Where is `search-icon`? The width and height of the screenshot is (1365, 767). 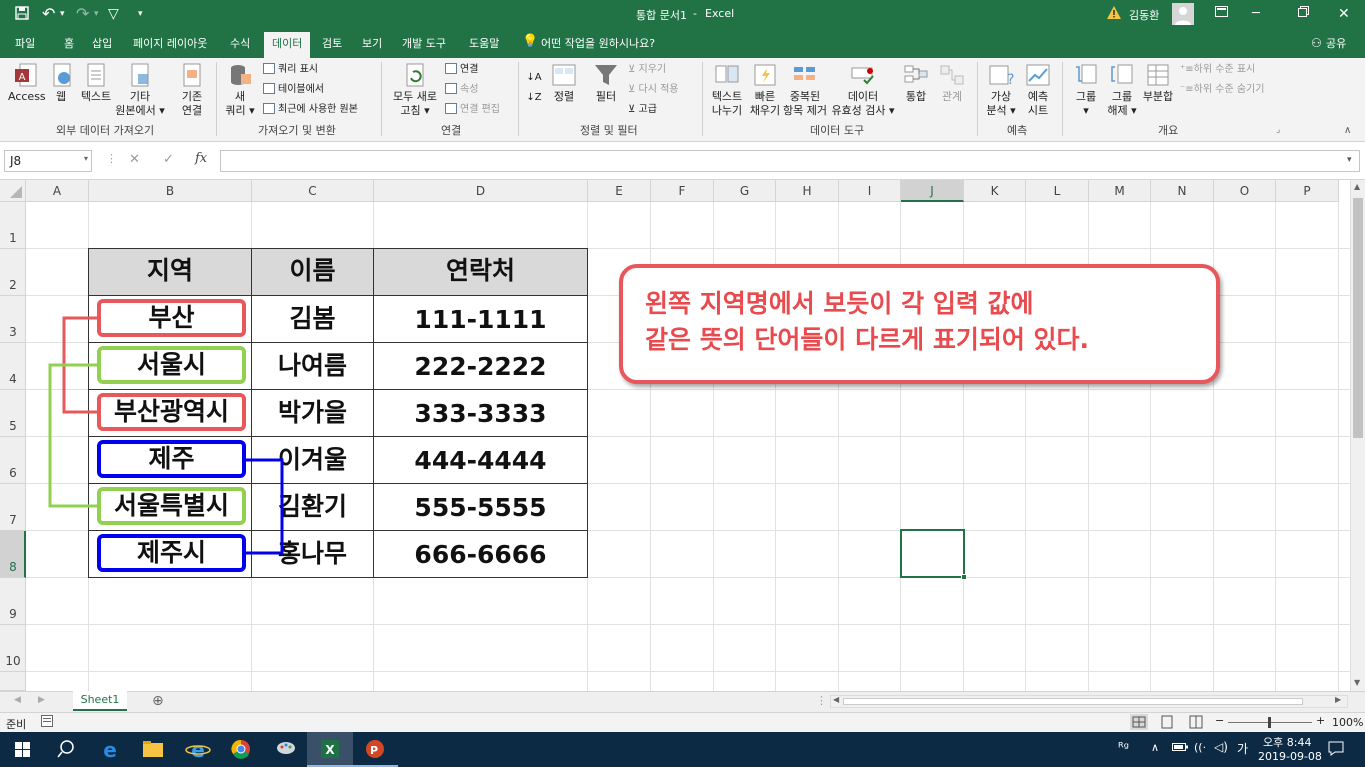
search-icon is located at coordinates (66, 749).